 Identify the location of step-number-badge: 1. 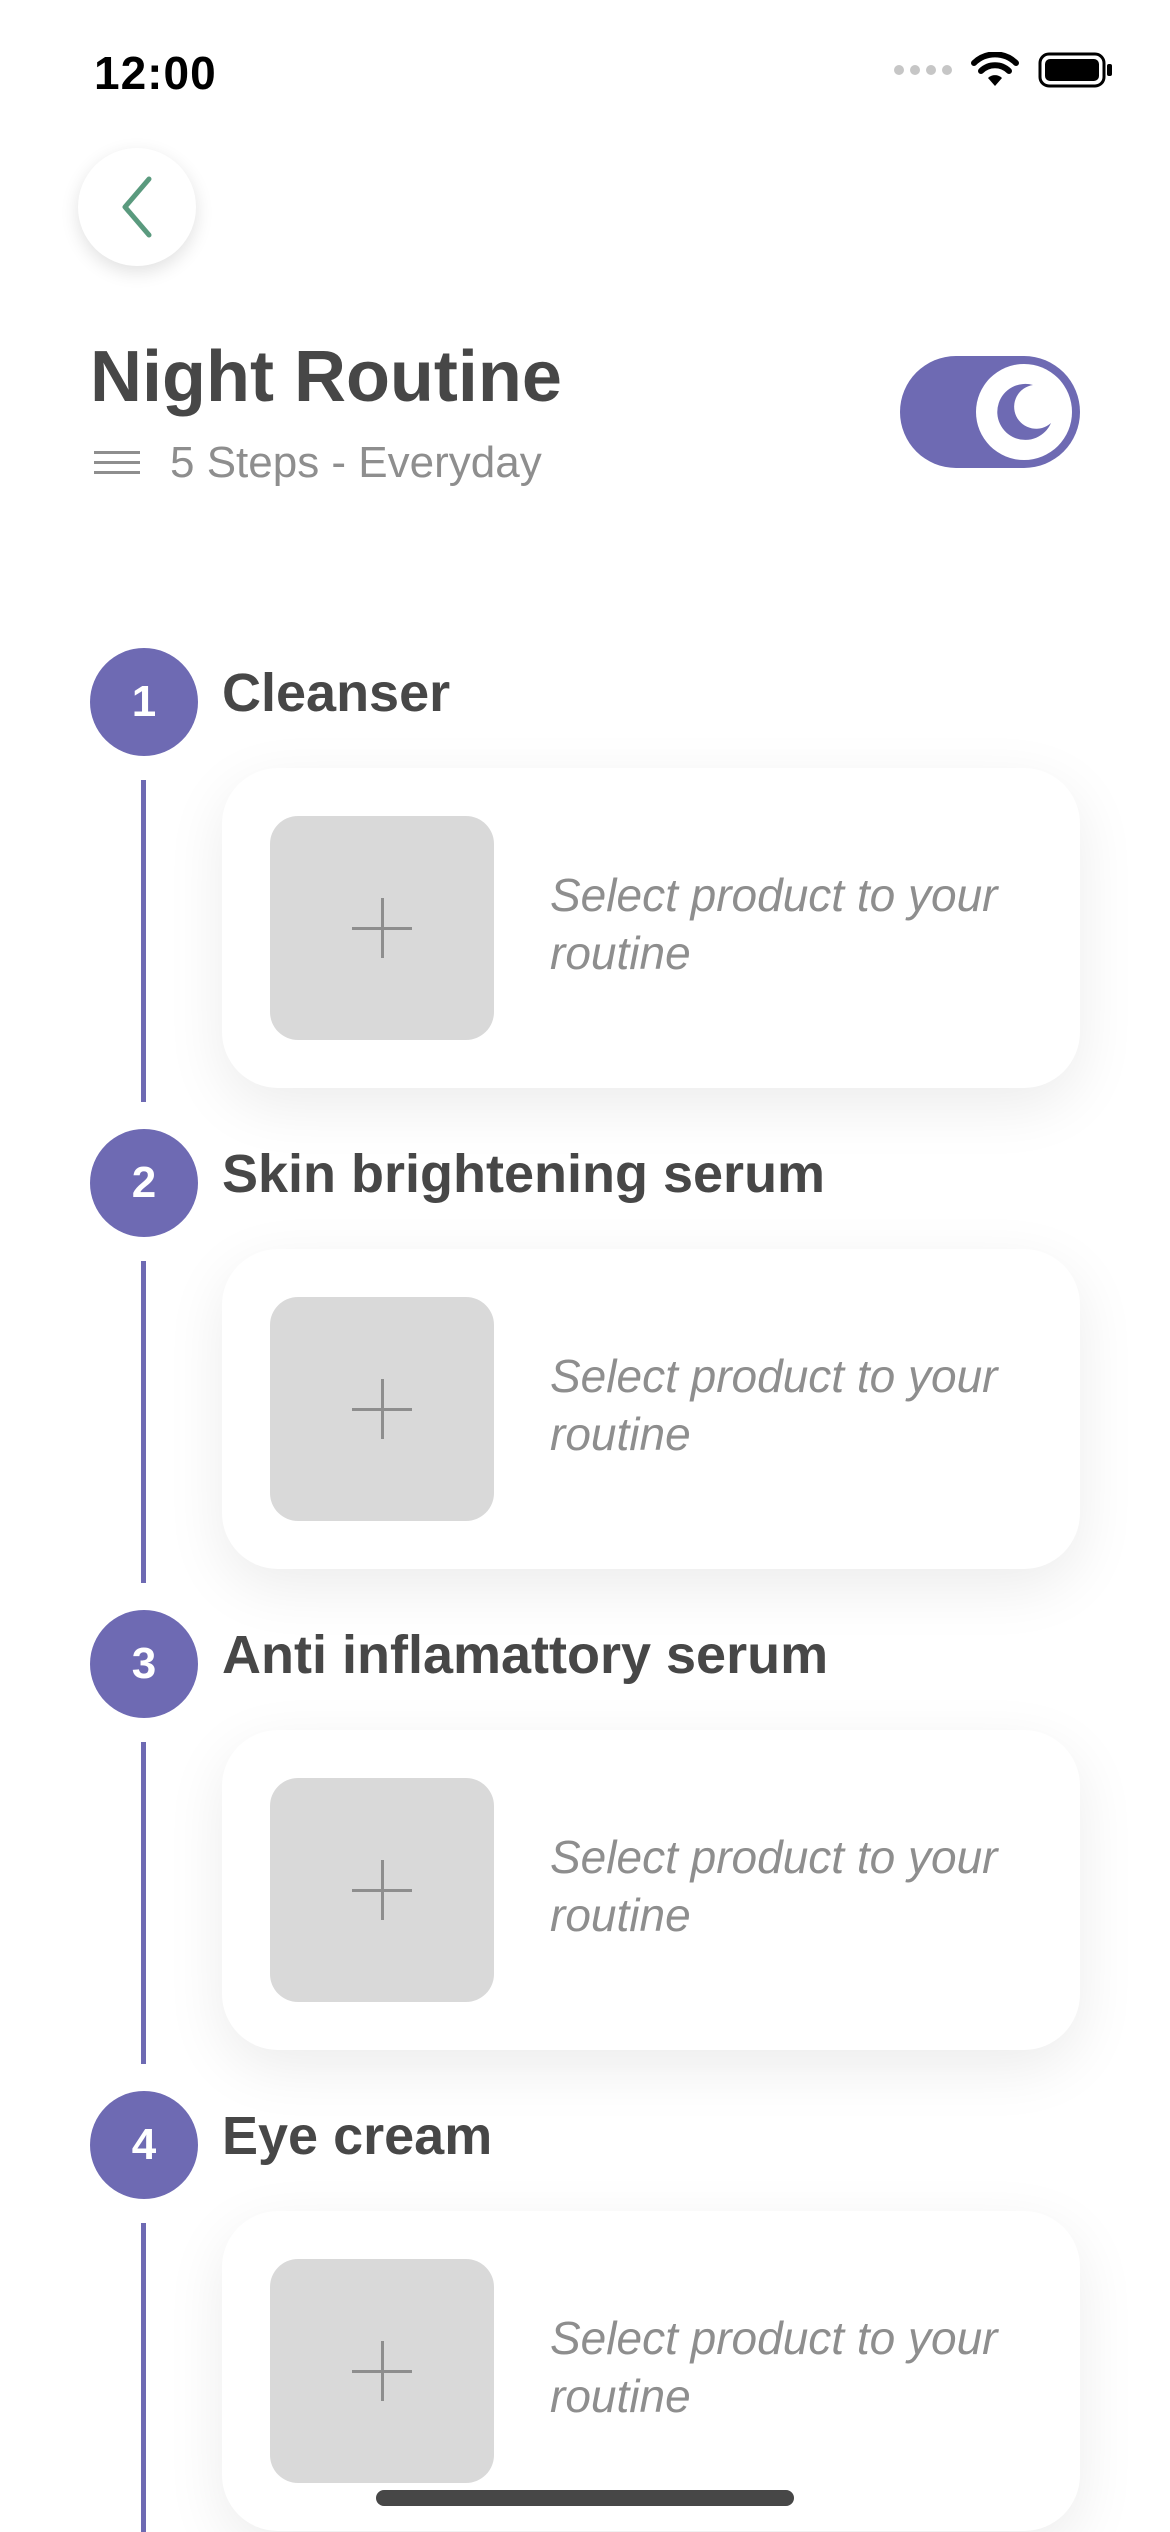
(144, 702).